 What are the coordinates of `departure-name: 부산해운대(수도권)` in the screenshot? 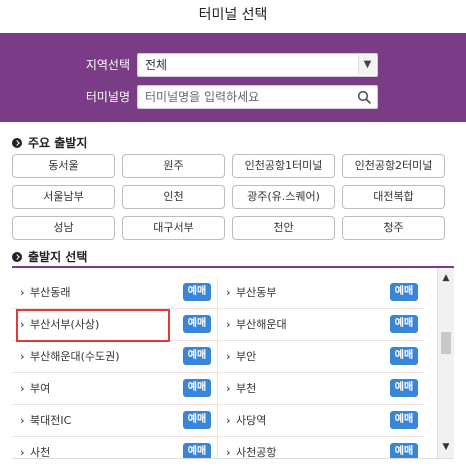 It's located at (75, 356).